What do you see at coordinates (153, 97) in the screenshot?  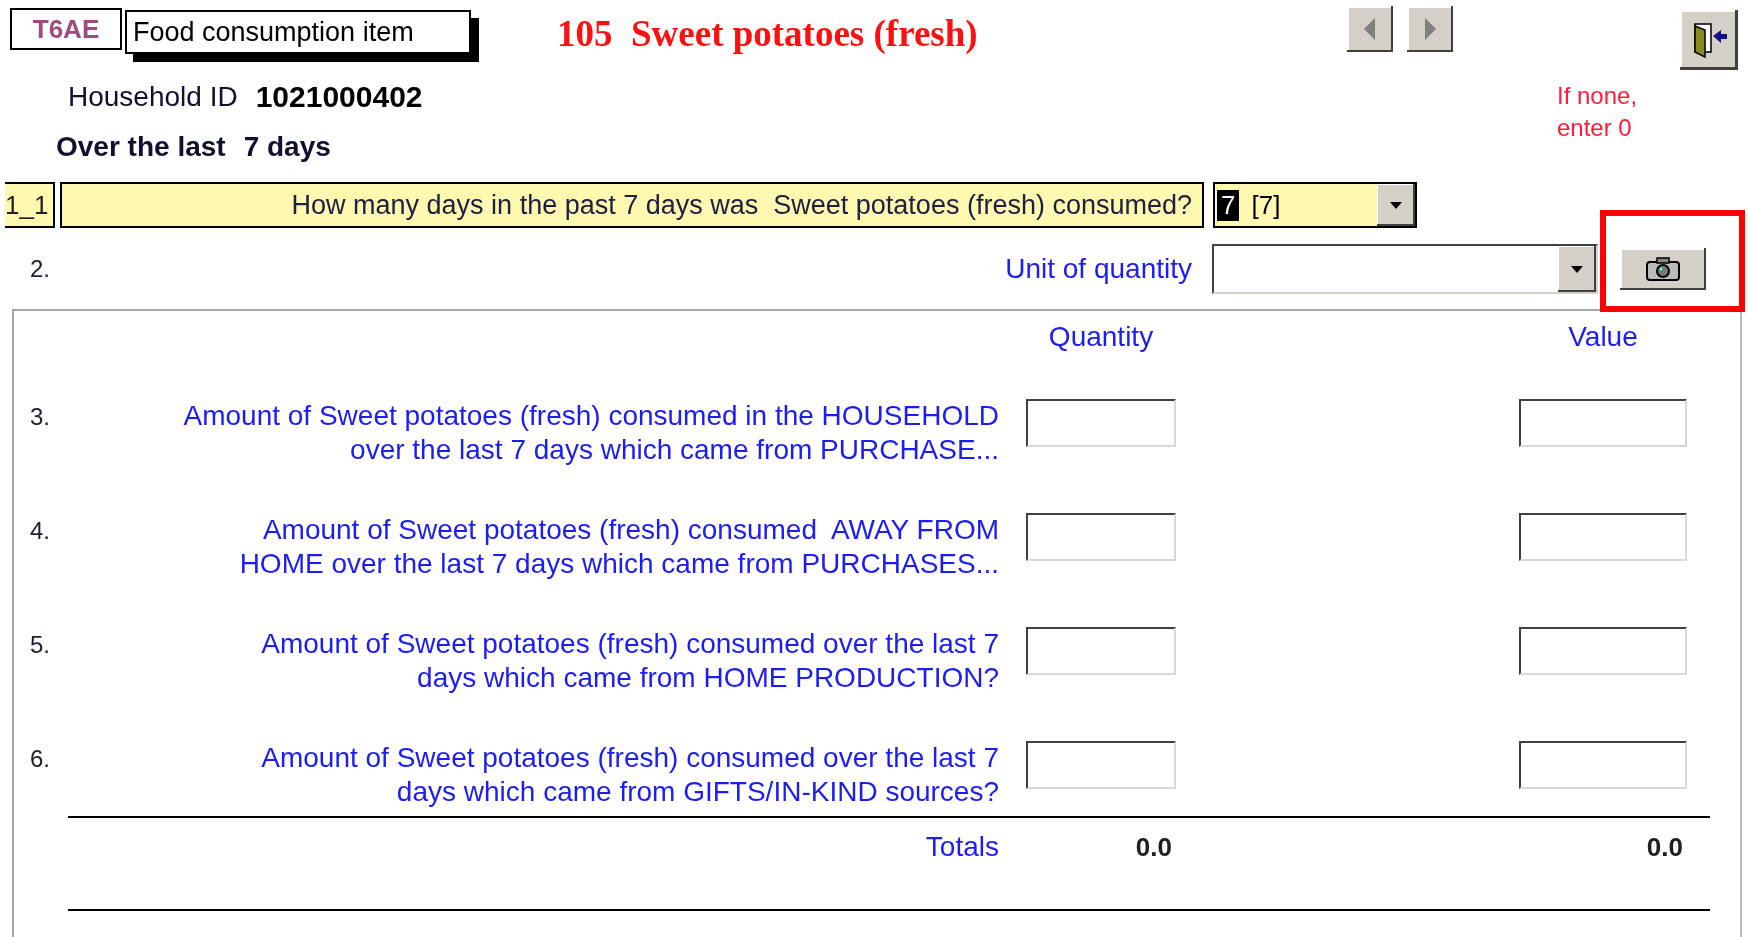 I see `household-label: Household ID` at bounding box center [153, 97].